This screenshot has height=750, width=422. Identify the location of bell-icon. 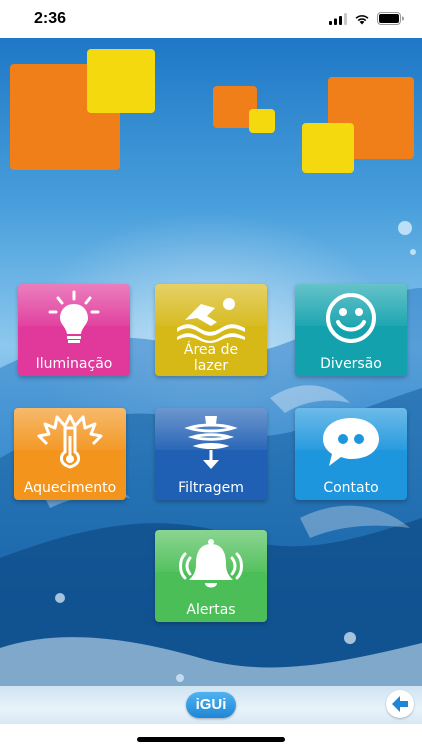
(211, 563).